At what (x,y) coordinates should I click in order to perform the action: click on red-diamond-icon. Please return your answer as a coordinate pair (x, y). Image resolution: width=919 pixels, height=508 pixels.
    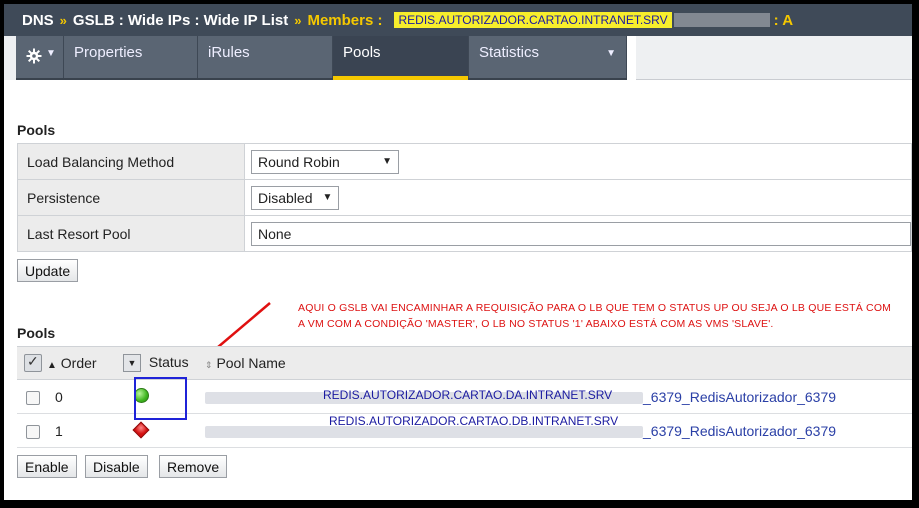
    Looking at the image, I should click on (141, 429).